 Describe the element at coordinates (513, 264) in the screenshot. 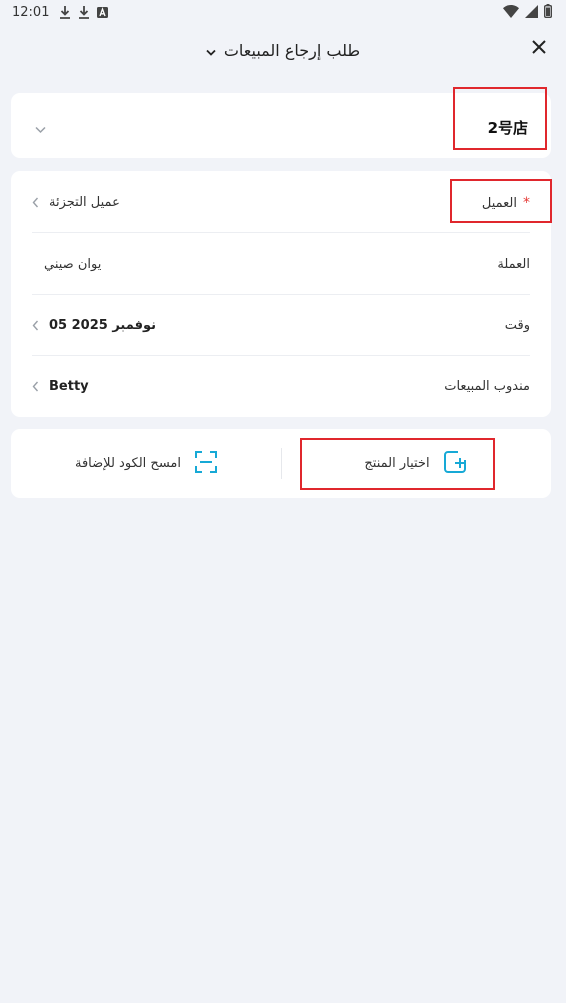

I see `currency-label: العملة` at that location.